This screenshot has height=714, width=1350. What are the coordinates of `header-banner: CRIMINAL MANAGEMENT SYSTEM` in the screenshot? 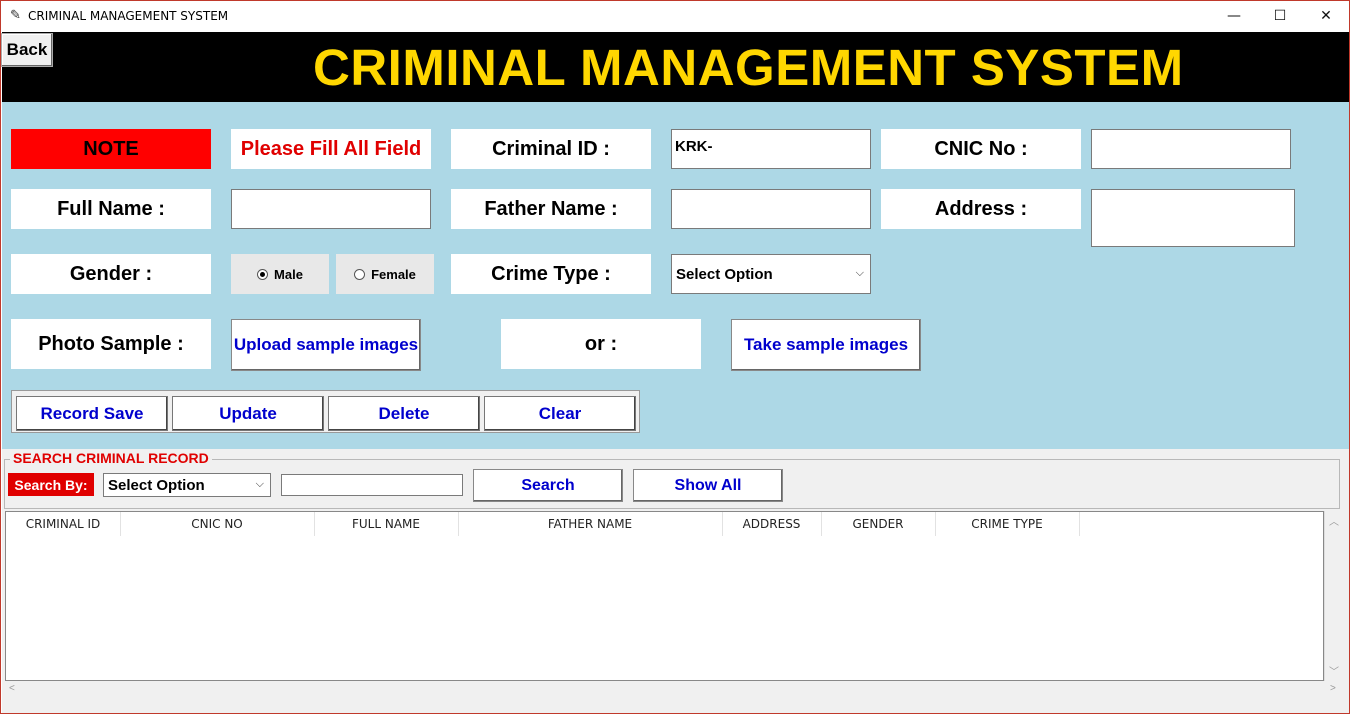 It's located at (675, 67).